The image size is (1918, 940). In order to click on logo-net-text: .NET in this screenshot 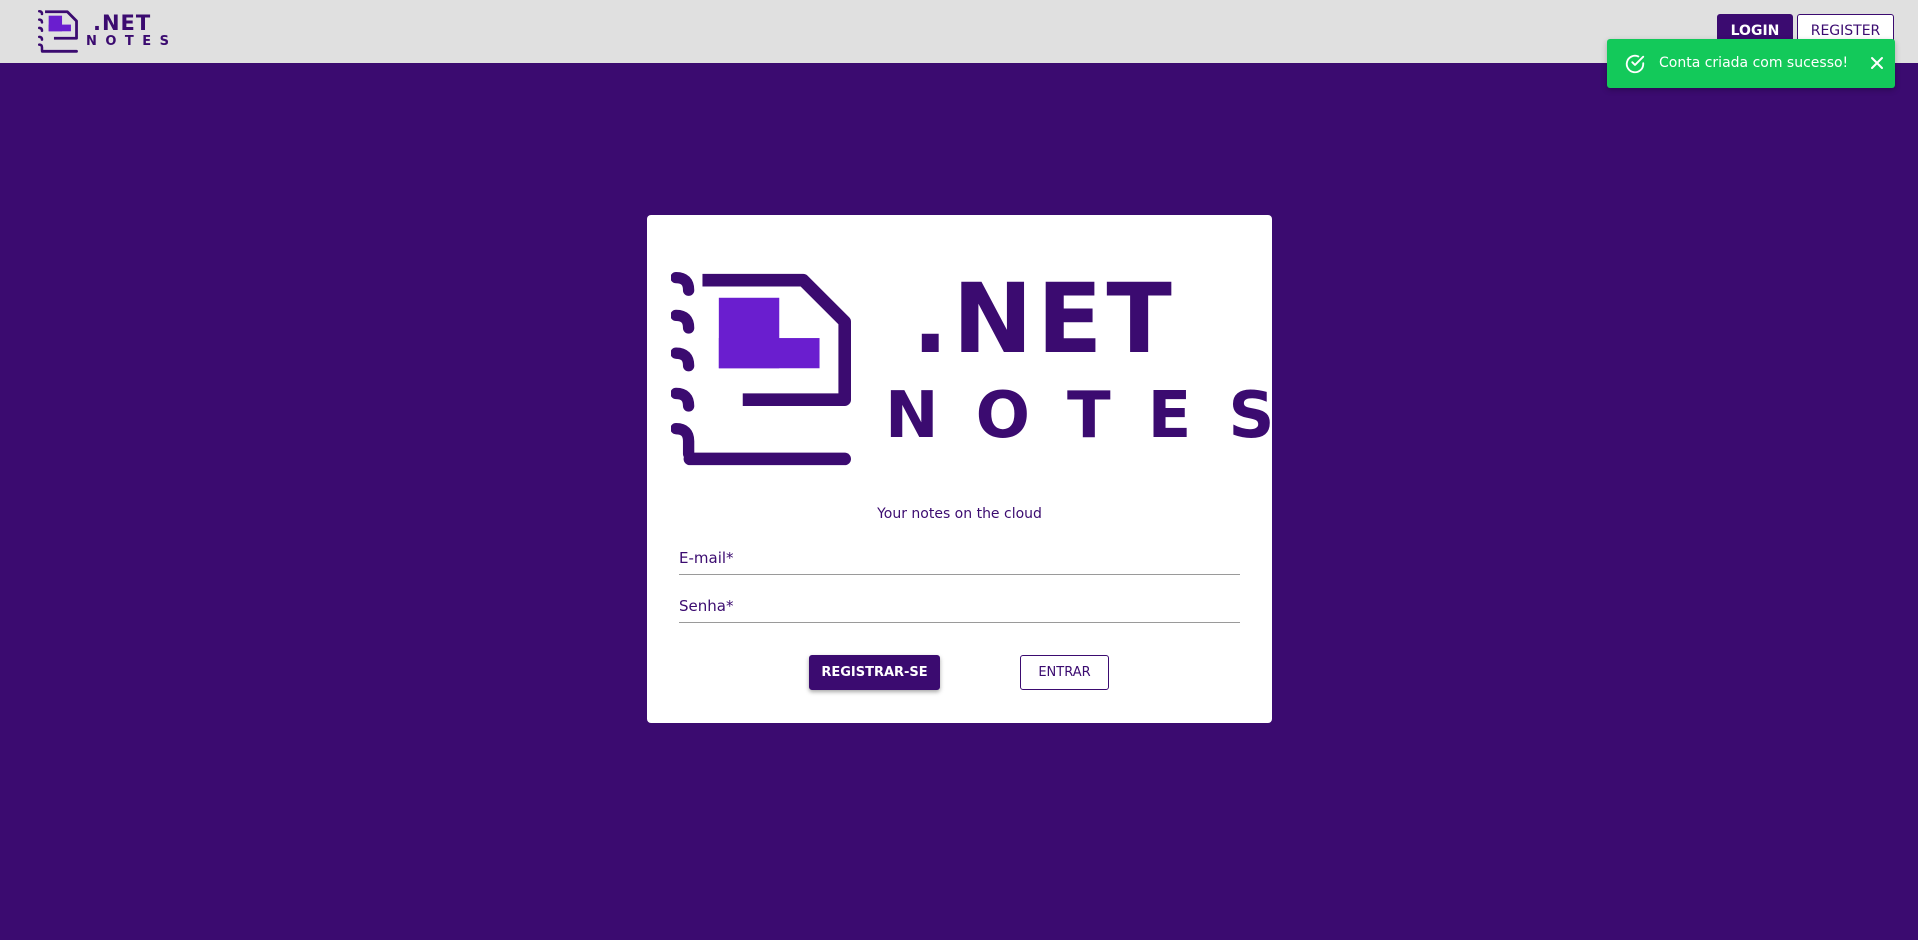, I will do `click(1044, 319)`.